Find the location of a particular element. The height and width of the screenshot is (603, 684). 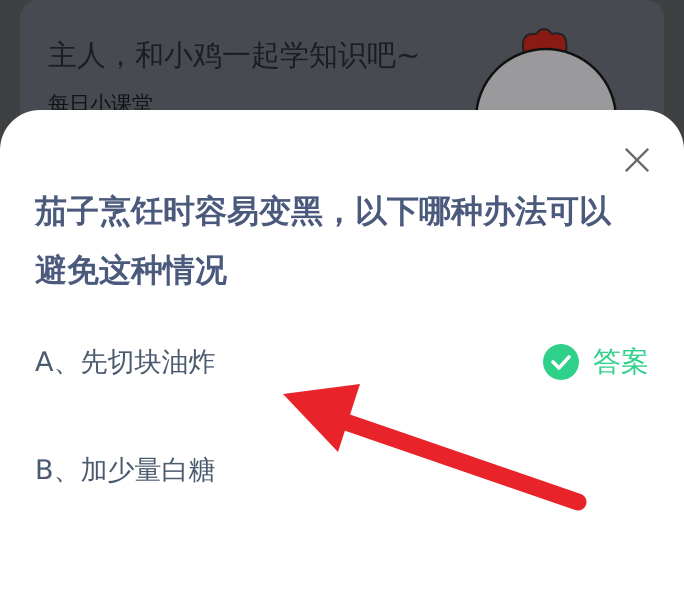

answer-option: A、先切块油炸 is located at coordinates (289, 362).